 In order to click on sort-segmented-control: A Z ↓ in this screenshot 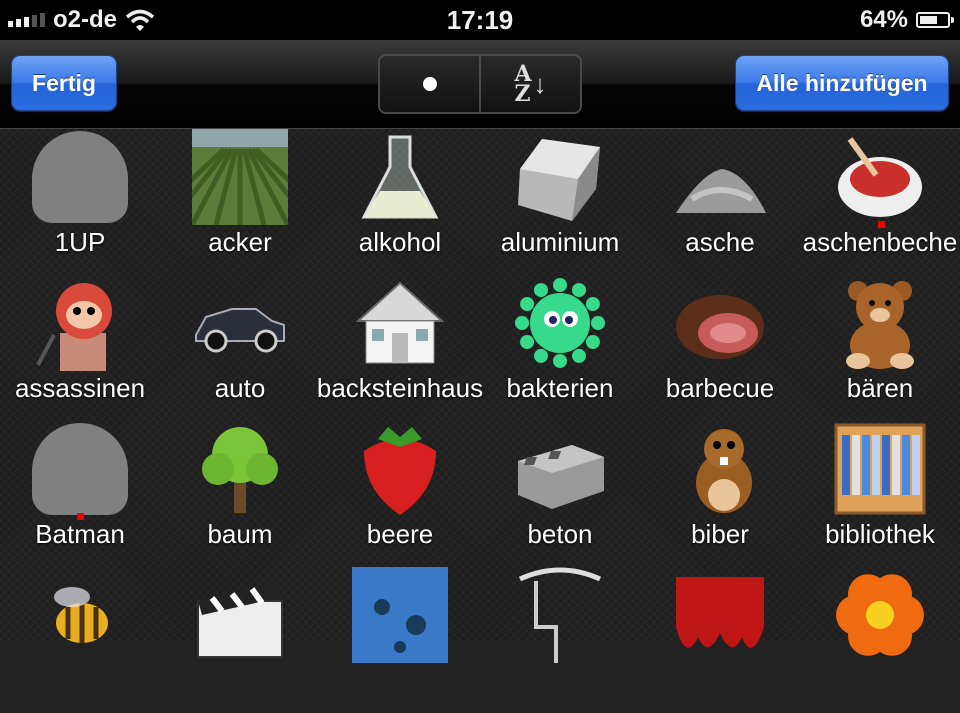, I will do `click(480, 84)`.